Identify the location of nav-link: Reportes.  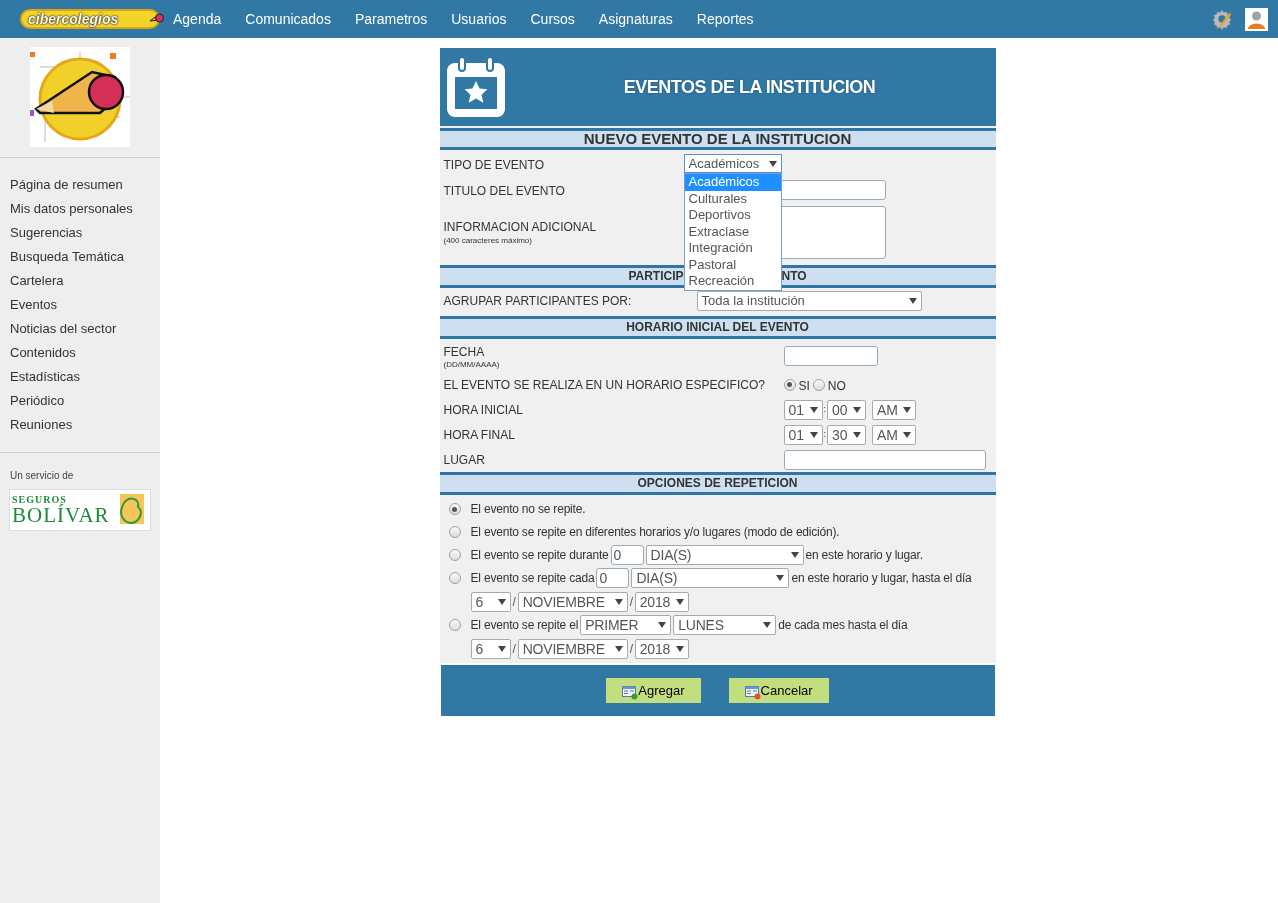
(725, 19).